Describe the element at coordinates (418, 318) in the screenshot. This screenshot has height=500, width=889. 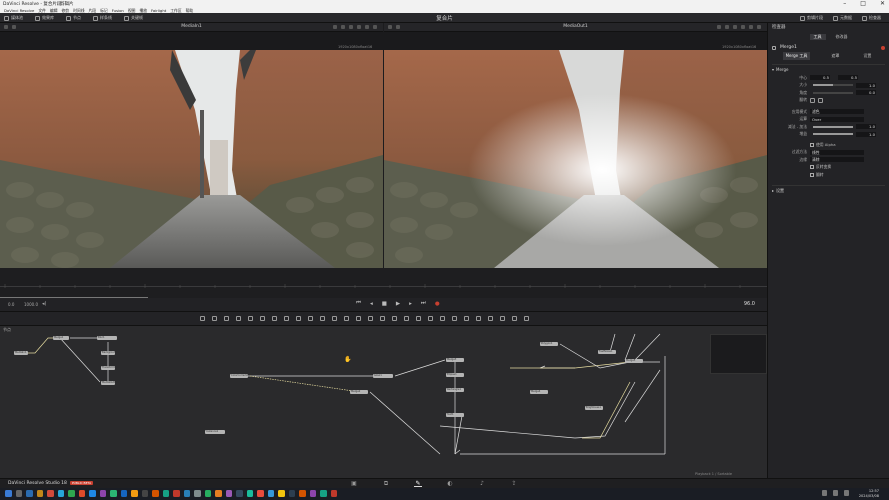
I see `bspline-mask-icon` at that location.